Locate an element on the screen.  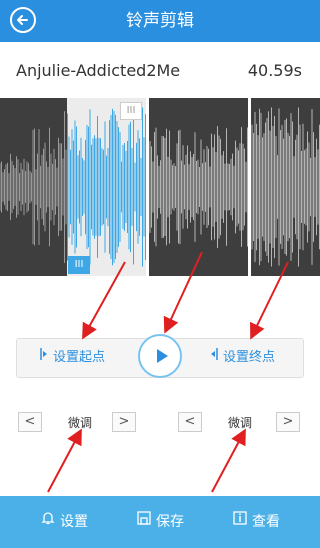
view-label: 查看 is located at coordinates (266, 522).